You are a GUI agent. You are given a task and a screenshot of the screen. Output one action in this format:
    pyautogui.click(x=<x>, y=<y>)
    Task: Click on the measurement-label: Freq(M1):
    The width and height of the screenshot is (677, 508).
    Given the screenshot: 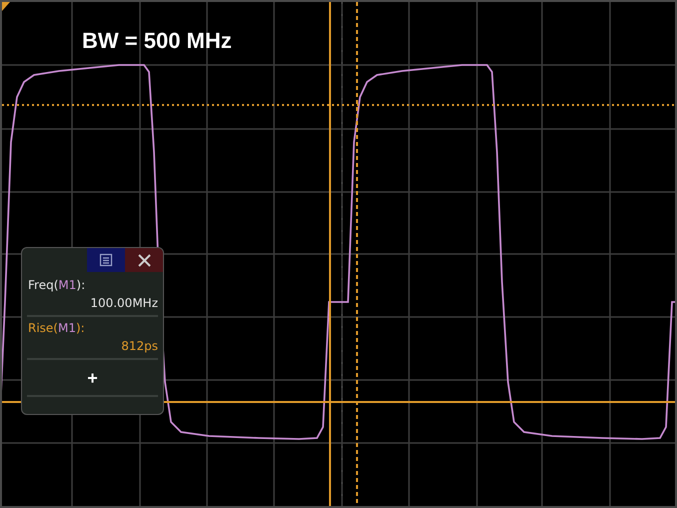 What is the action you would take?
    pyautogui.click(x=56, y=285)
    